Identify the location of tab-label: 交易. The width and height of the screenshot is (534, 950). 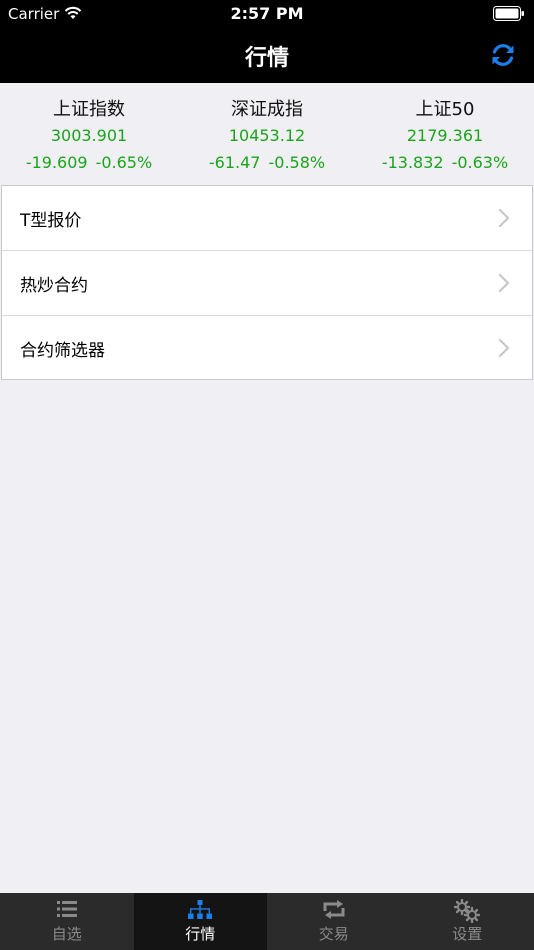
(333, 934).